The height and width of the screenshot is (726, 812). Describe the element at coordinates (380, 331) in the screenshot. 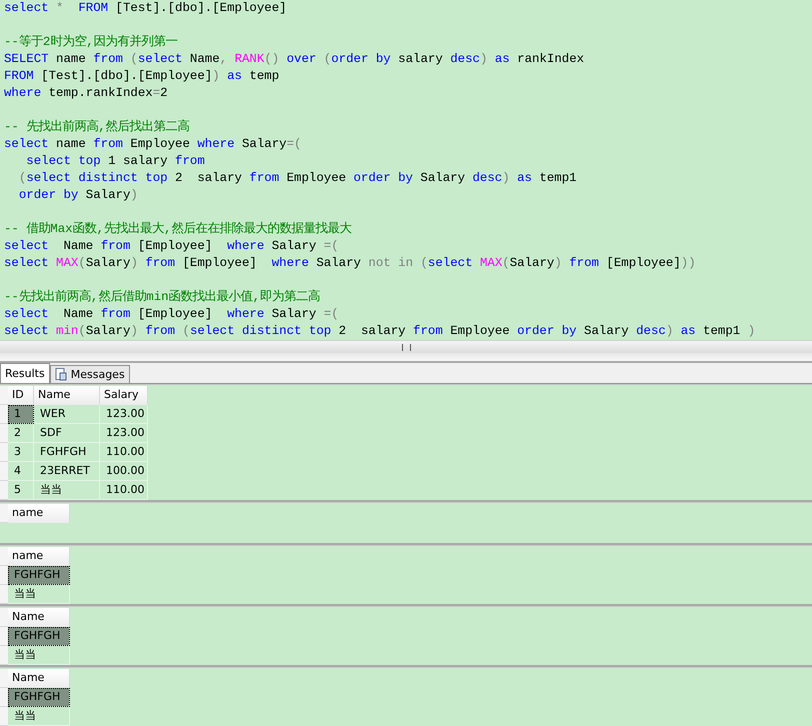

I see `code-line: select min(Salary) from (select distinct top 2 salary from Employee order by Salary desc) as temp1 )` at that location.